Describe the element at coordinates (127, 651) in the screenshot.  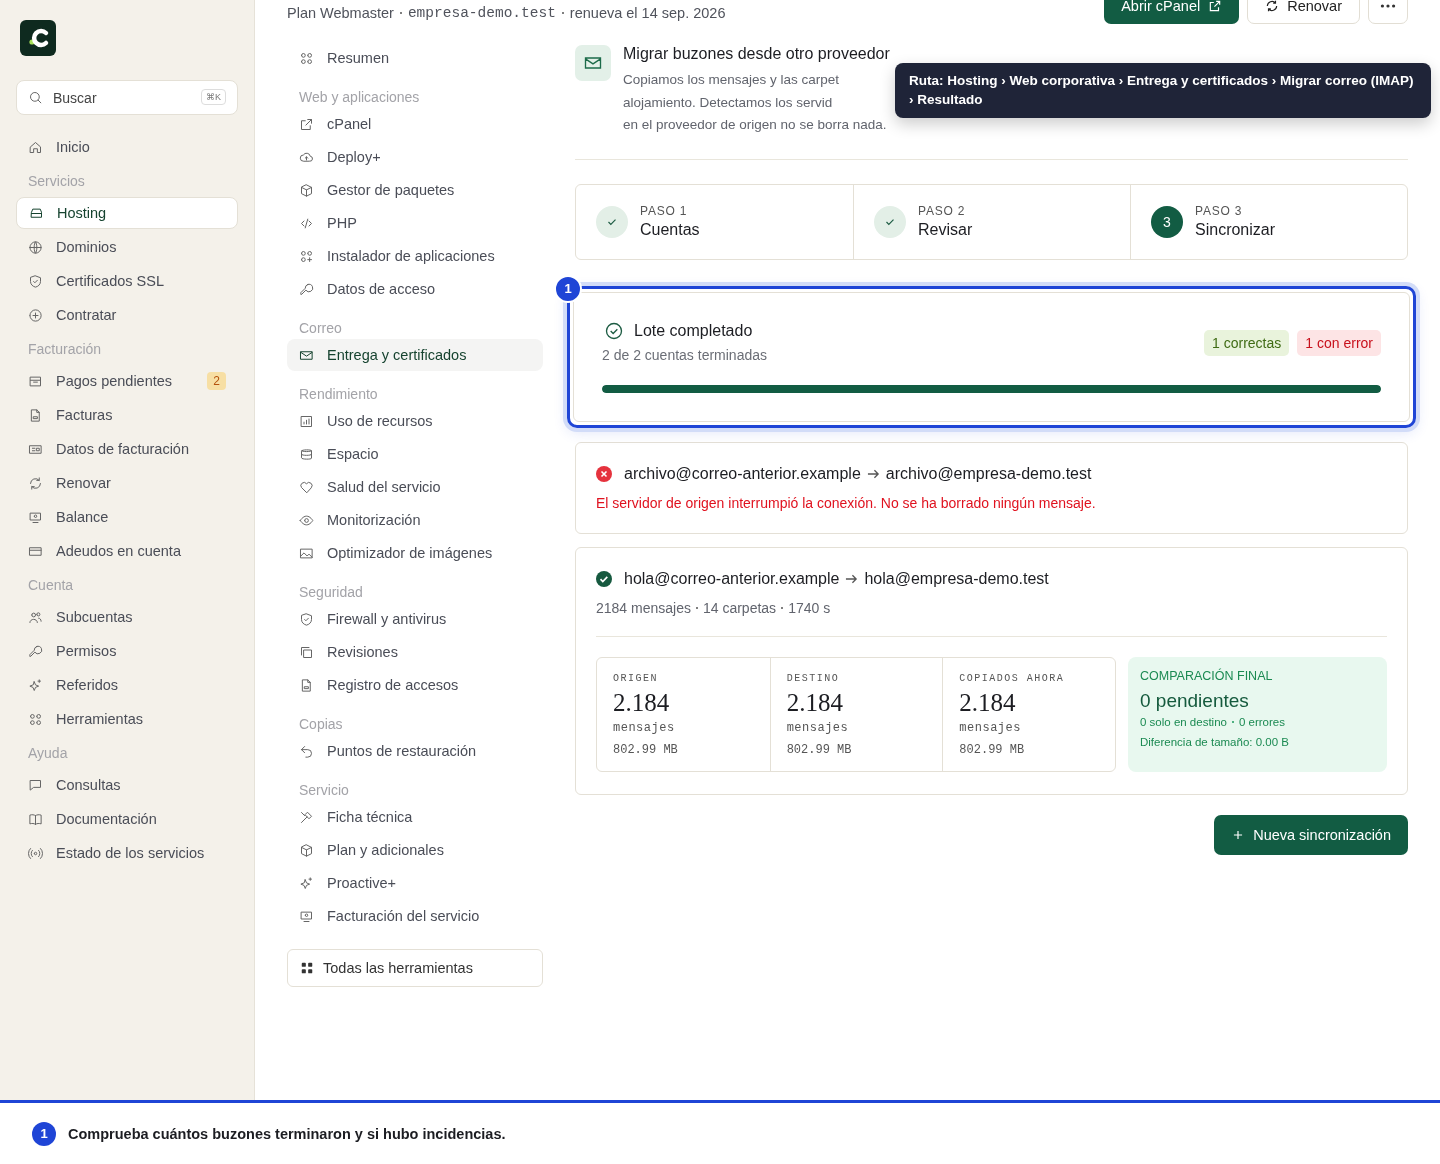
I see `sidebar-item: Permisos` at that location.